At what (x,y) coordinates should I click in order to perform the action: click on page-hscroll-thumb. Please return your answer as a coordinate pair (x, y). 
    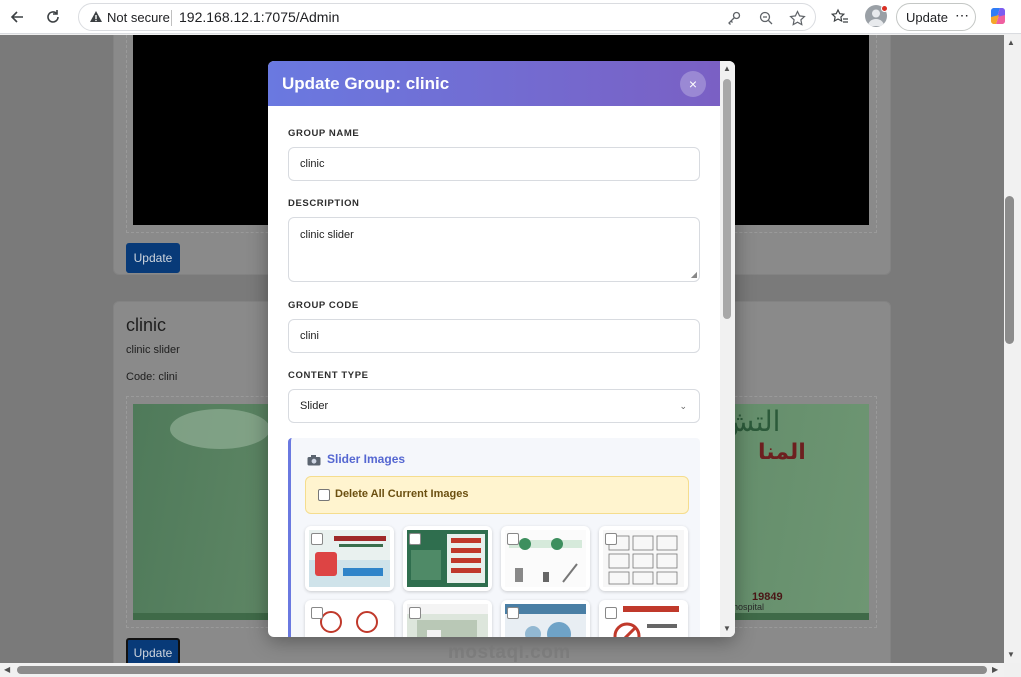
    Looking at the image, I should click on (502, 670).